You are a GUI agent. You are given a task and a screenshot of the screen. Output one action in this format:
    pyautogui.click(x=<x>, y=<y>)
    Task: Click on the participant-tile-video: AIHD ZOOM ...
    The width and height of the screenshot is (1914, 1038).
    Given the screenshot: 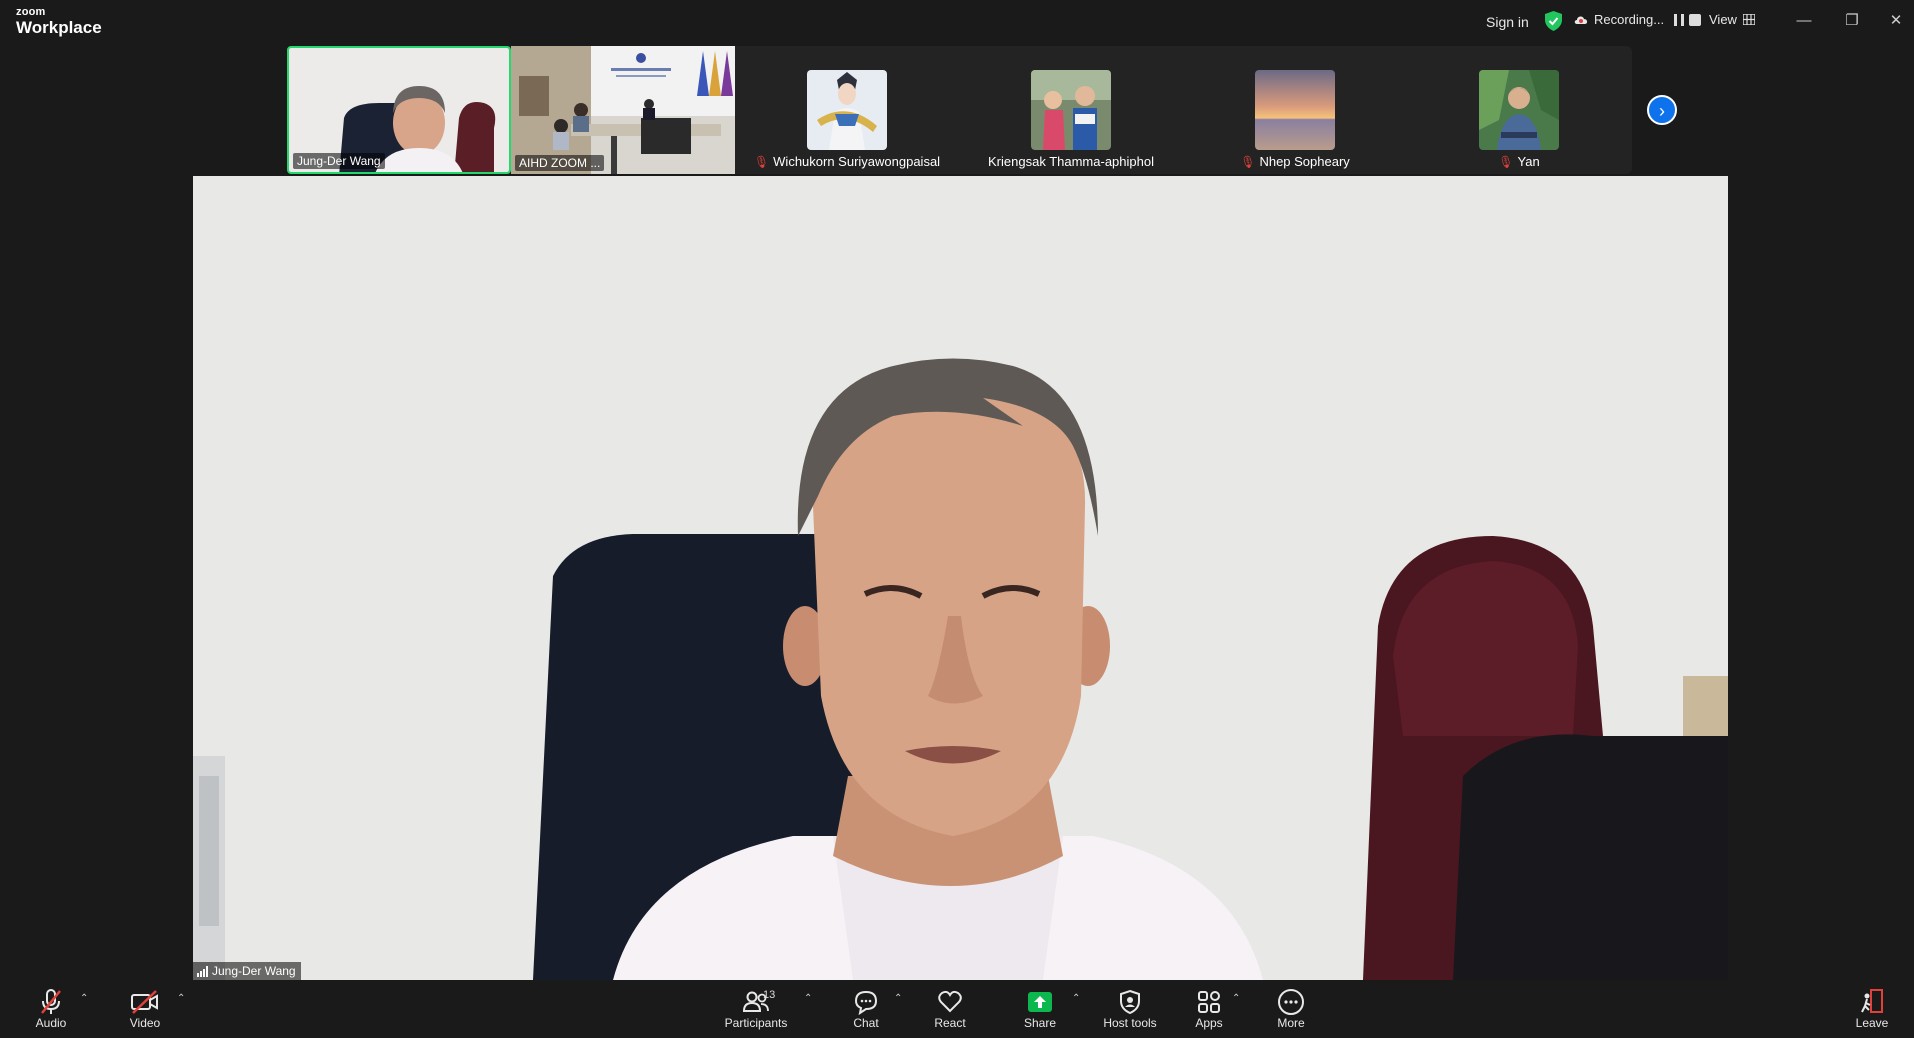 What is the action you would take?
    pyautogui.click(x=623, y=110)
    